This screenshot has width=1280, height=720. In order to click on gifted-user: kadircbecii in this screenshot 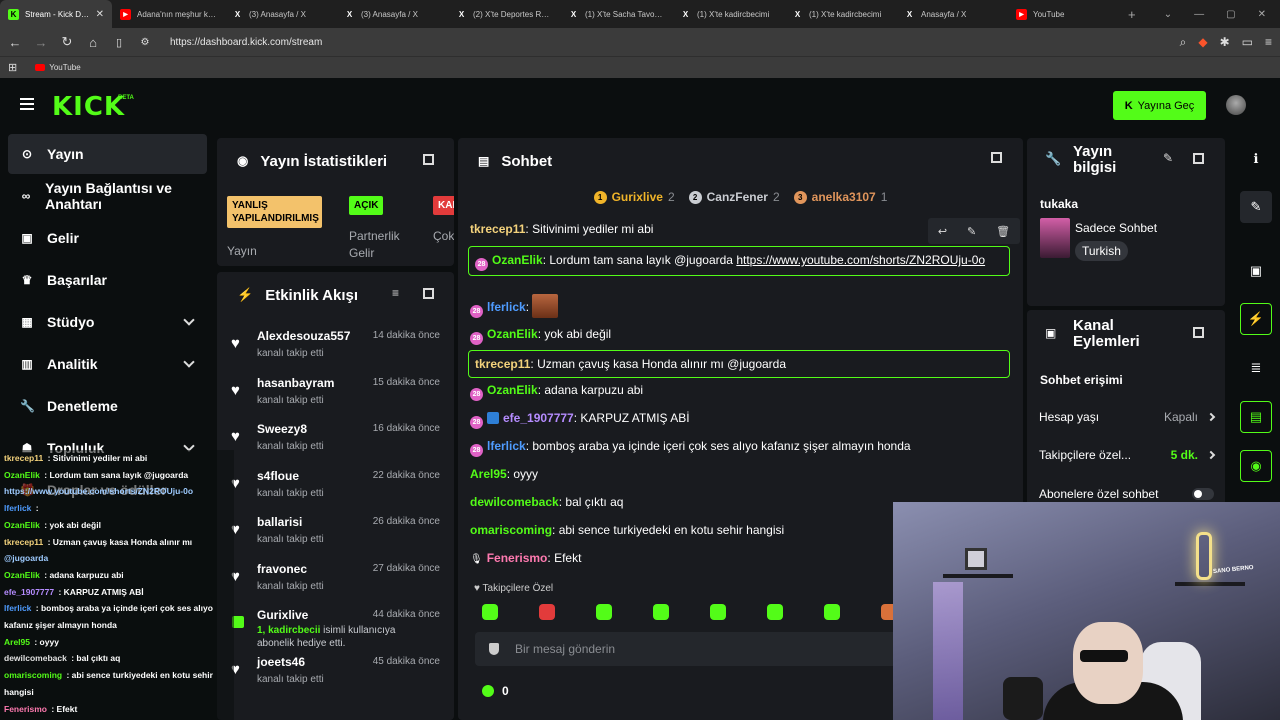, I will do `click(294, 630)`.